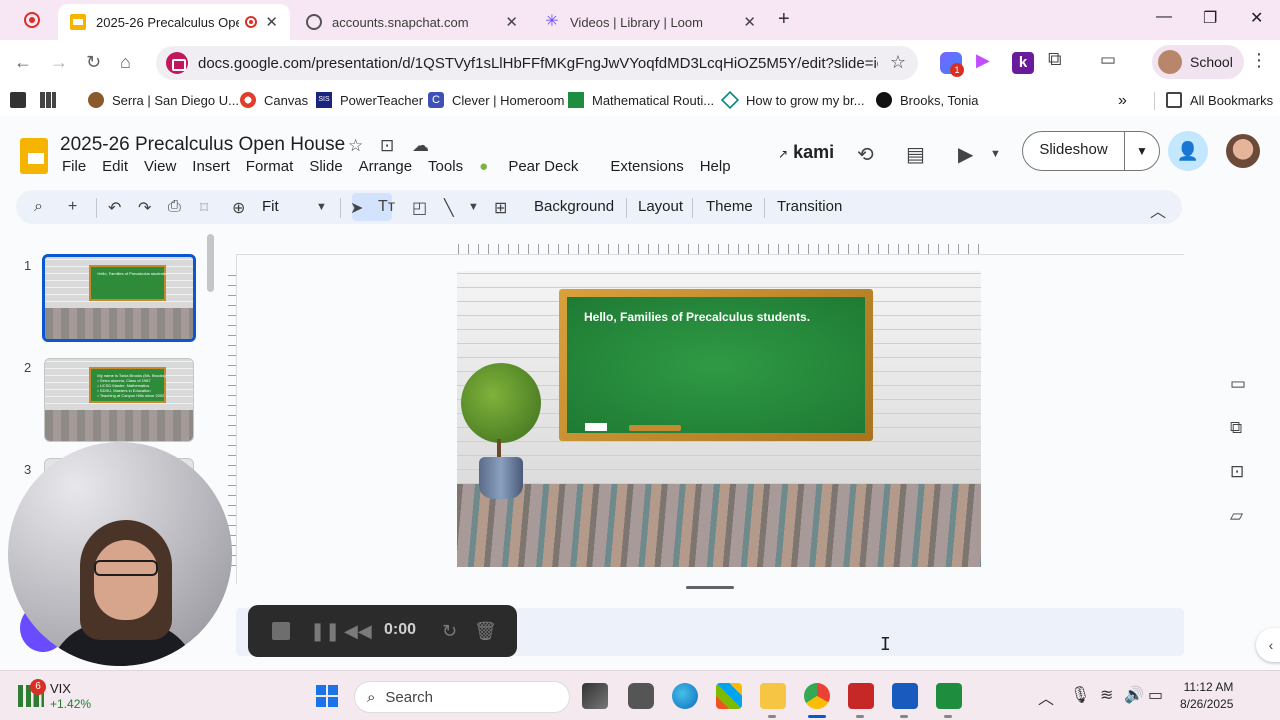 Image resolution: width=1280 pixels, height=720 pixels. Describe the element at coordinates (355, 146) in the screenshot. I see `star-icon: ☆` at that location.